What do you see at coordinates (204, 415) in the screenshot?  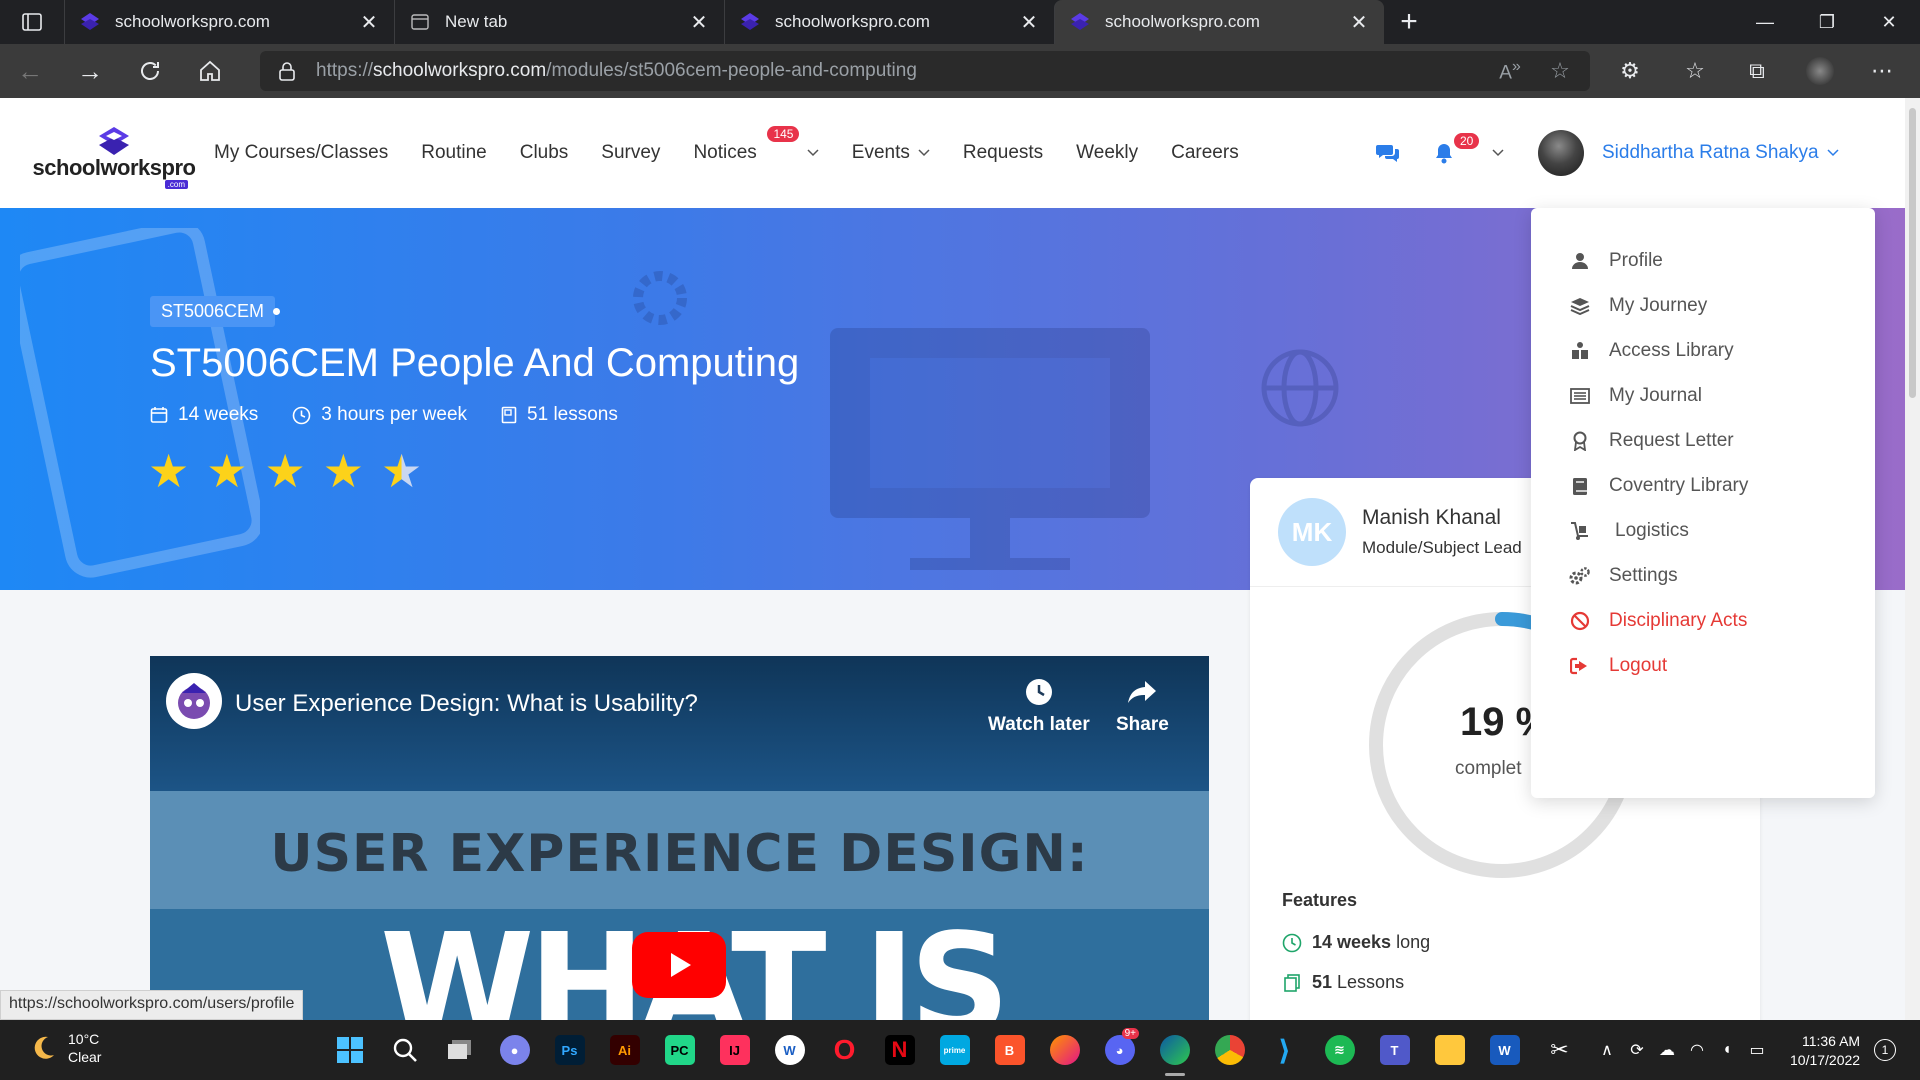 I see `course-duration: 14 weeks` at bounding box center [204, 415].